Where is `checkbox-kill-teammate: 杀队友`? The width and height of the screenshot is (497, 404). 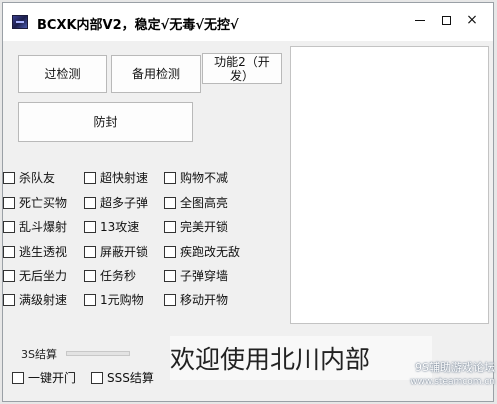
checkbox-kill-teammate: 杀队友 is located at coordinates (29, 177).